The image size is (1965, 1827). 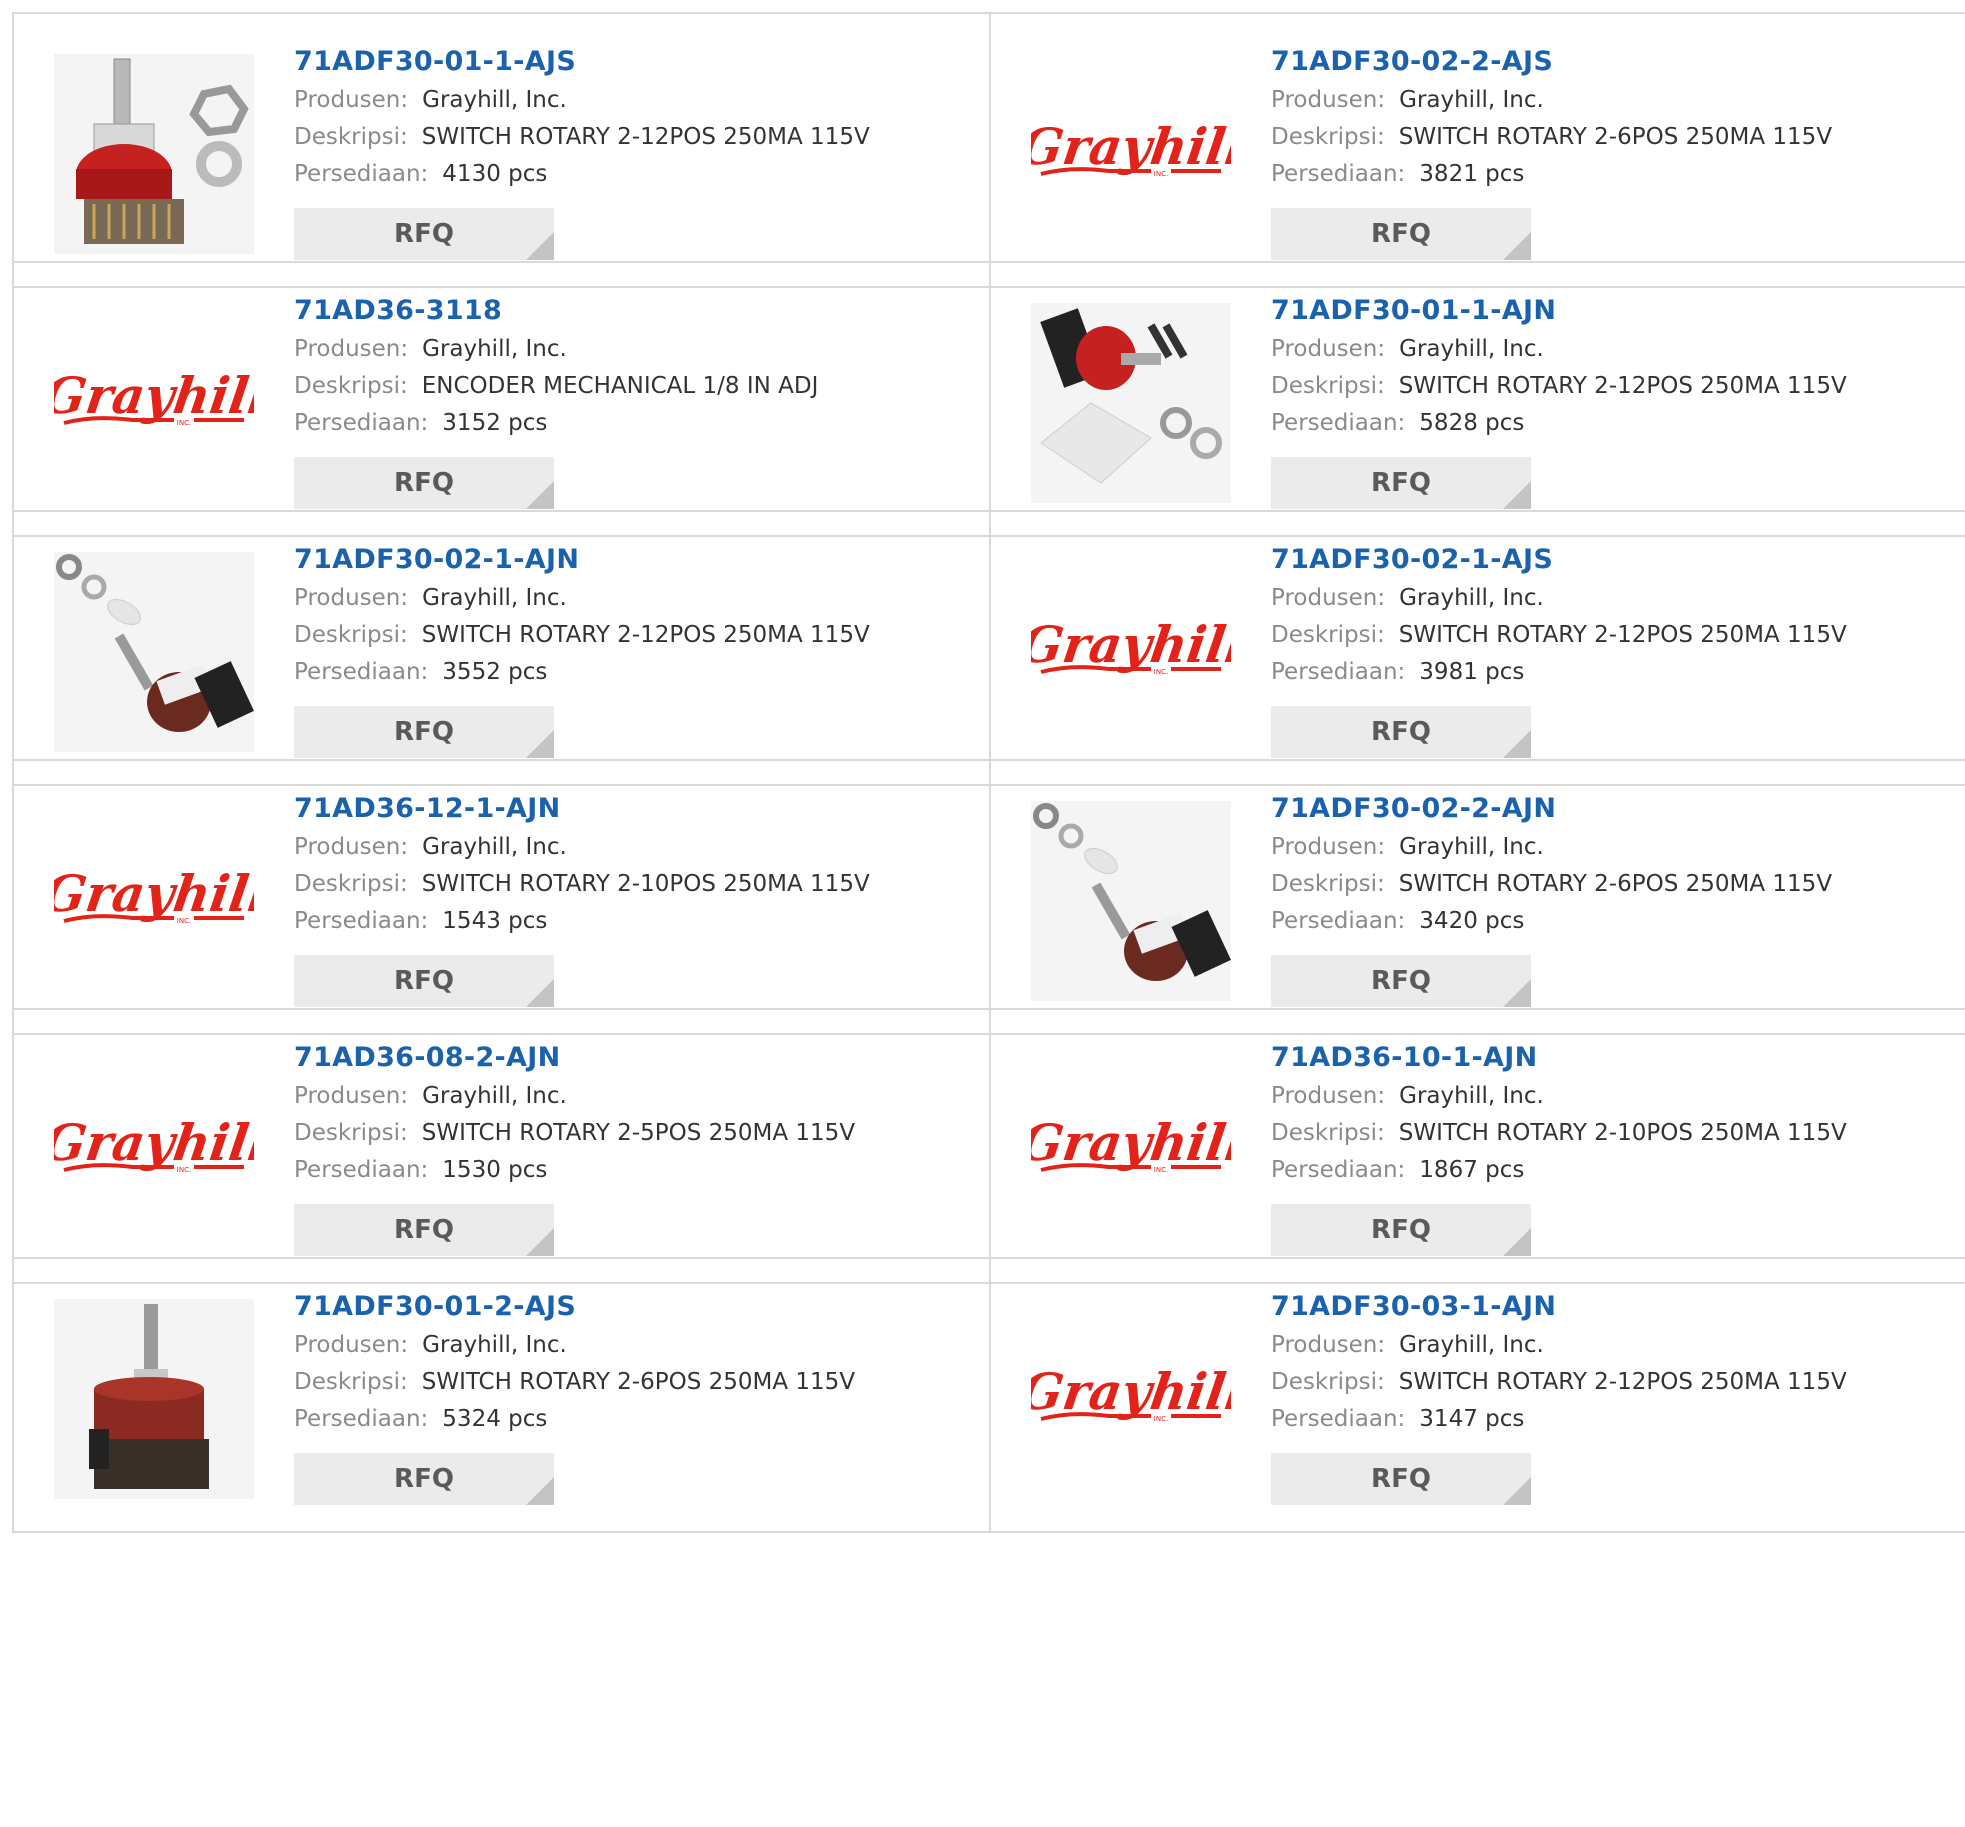 What do you see at coordinates (1609, 560) in the screenshot?
I see `part-number-link: 71ADF30-02-1-AJS` at bounding box center [1609, 560].